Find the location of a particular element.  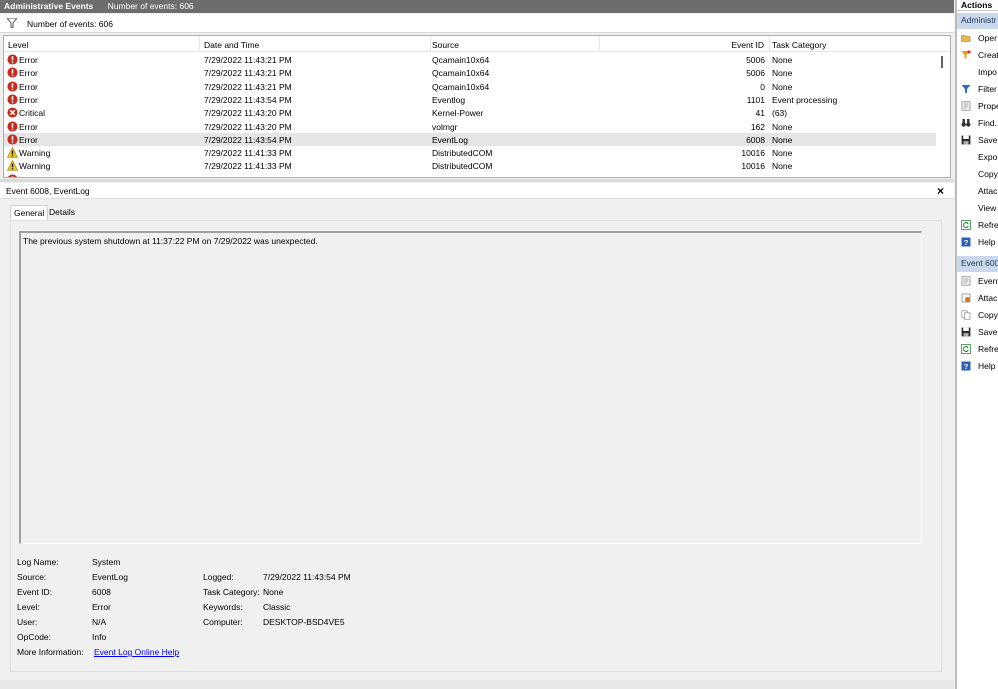

refresh-icon is located at coordinates (966, 225).